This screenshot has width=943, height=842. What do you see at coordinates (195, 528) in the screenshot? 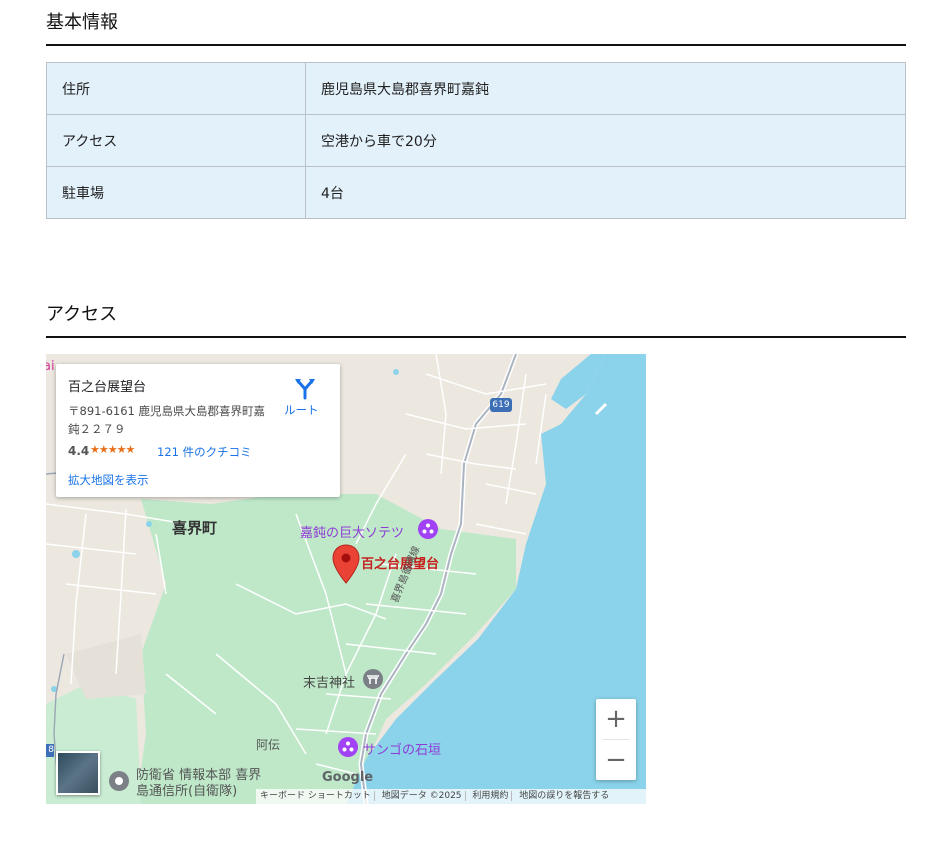
I see `map-label-town: 喜界町` at bounding box center [195, 528].